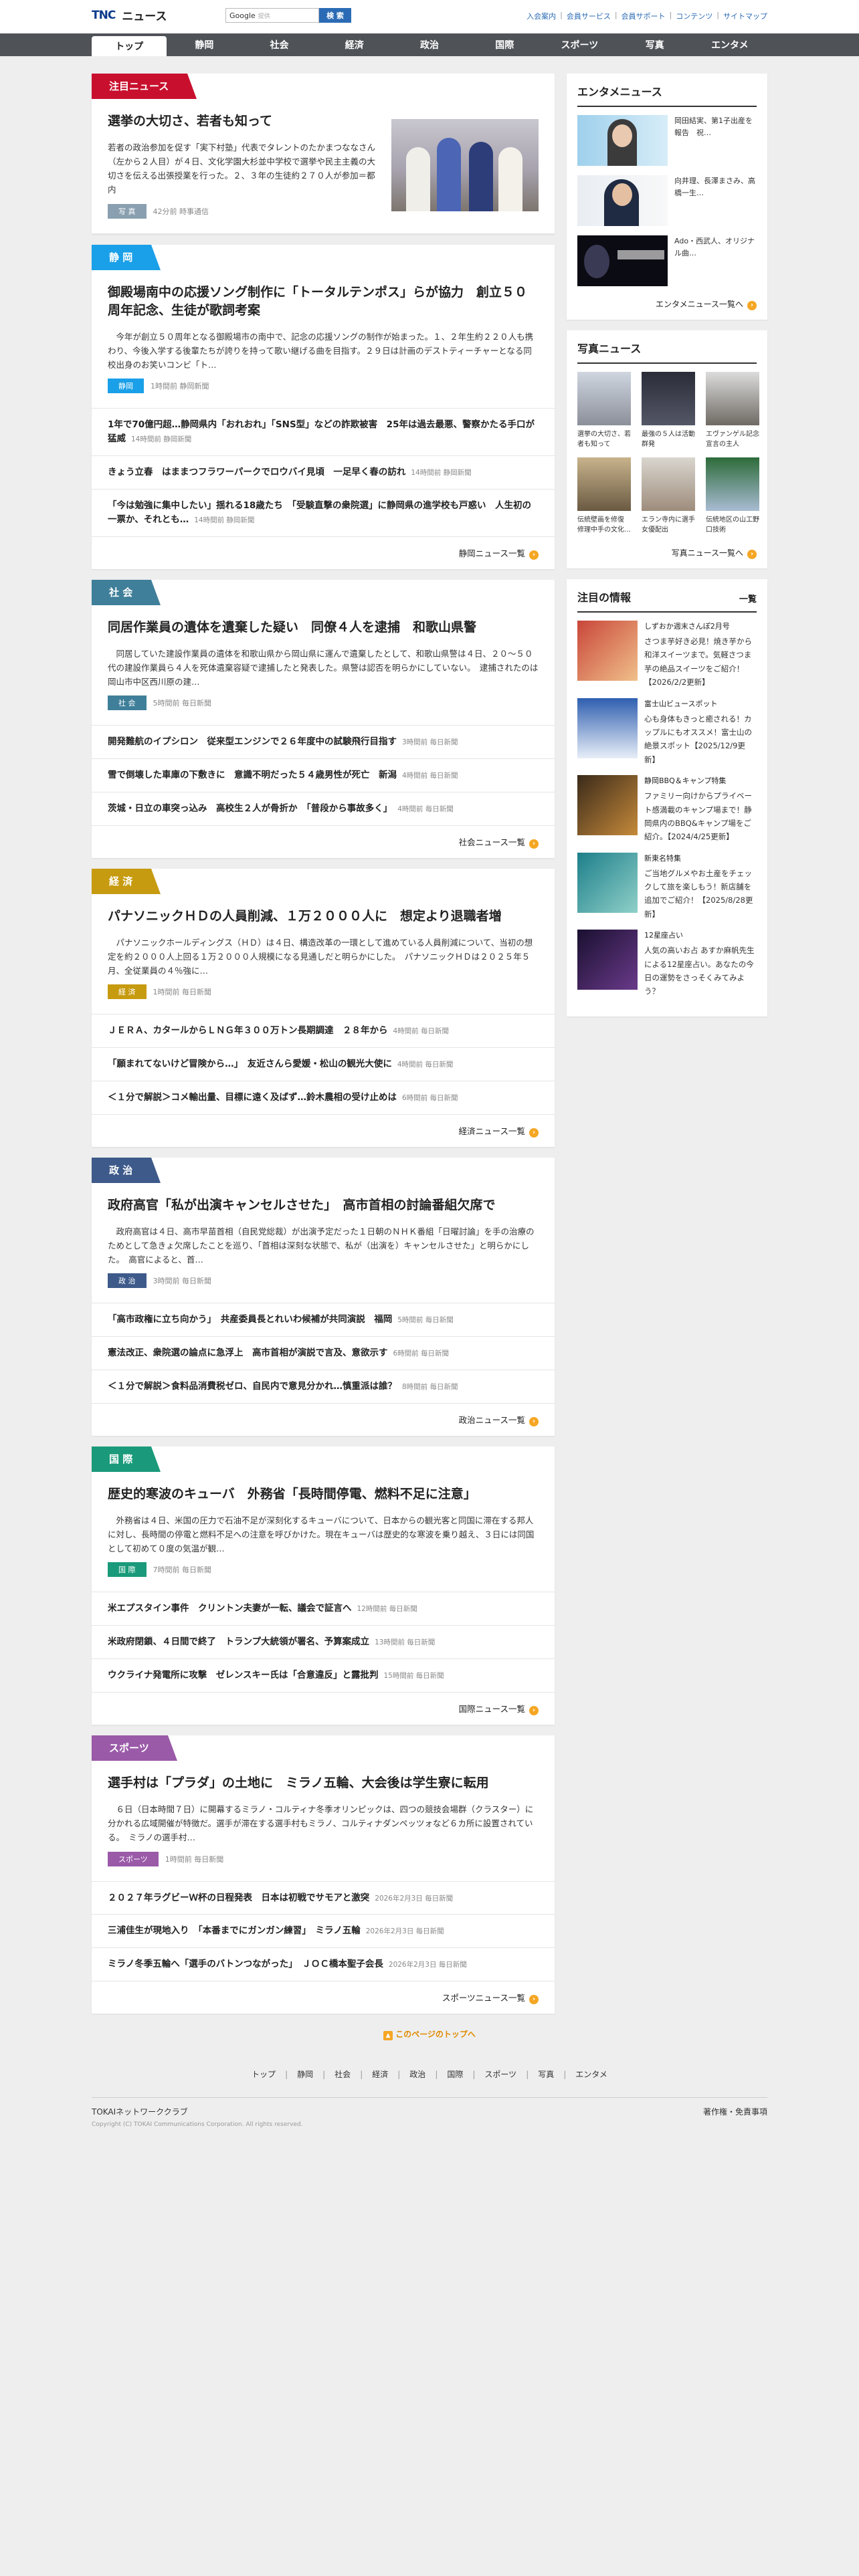 The width and height of the screenshot is (859, 2576). What do you see at coordinates (204, 44) in the screenshot?
I see `nav-tab: 静岡` at bounding box center [204, 44].